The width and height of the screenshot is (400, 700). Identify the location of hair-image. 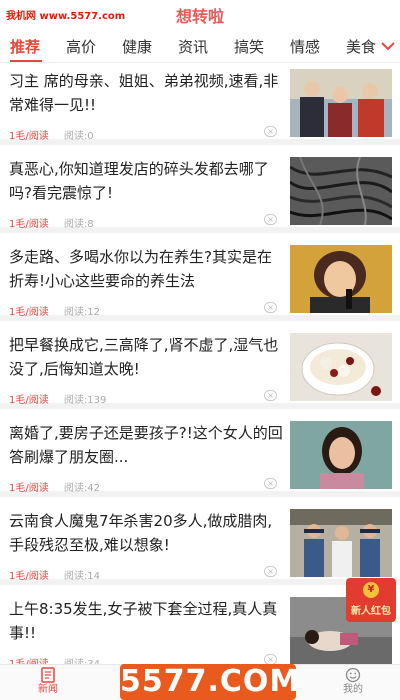
(341, 191).